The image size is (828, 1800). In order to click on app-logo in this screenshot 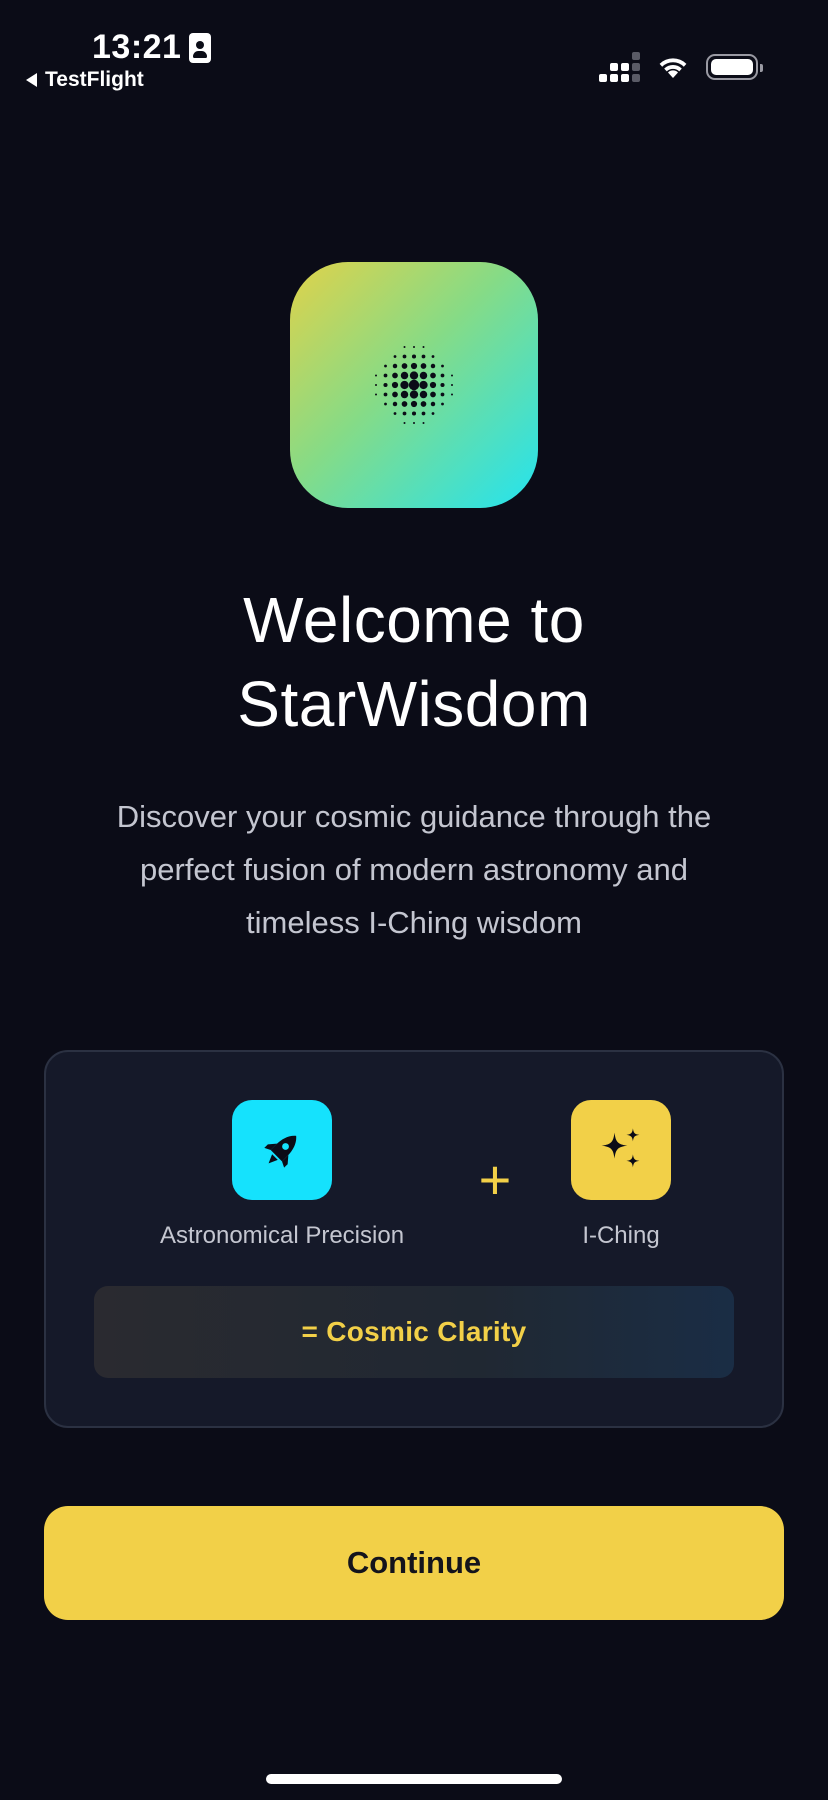, I will do `click(414, 385)`.